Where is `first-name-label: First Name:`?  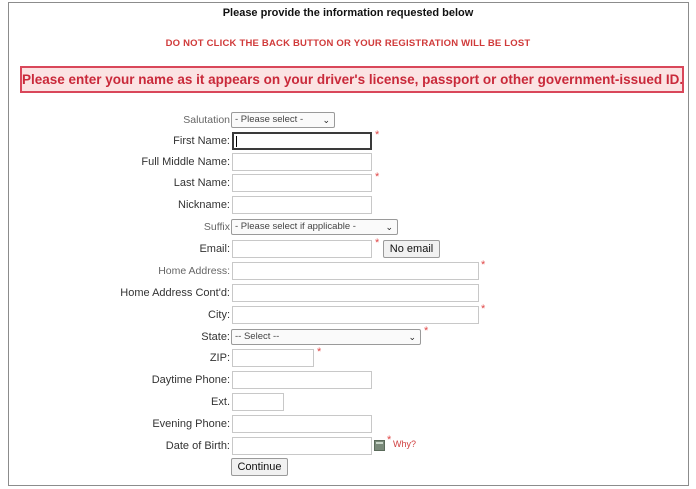
first-name-label: First Name: is located at coordinates (201, 141).